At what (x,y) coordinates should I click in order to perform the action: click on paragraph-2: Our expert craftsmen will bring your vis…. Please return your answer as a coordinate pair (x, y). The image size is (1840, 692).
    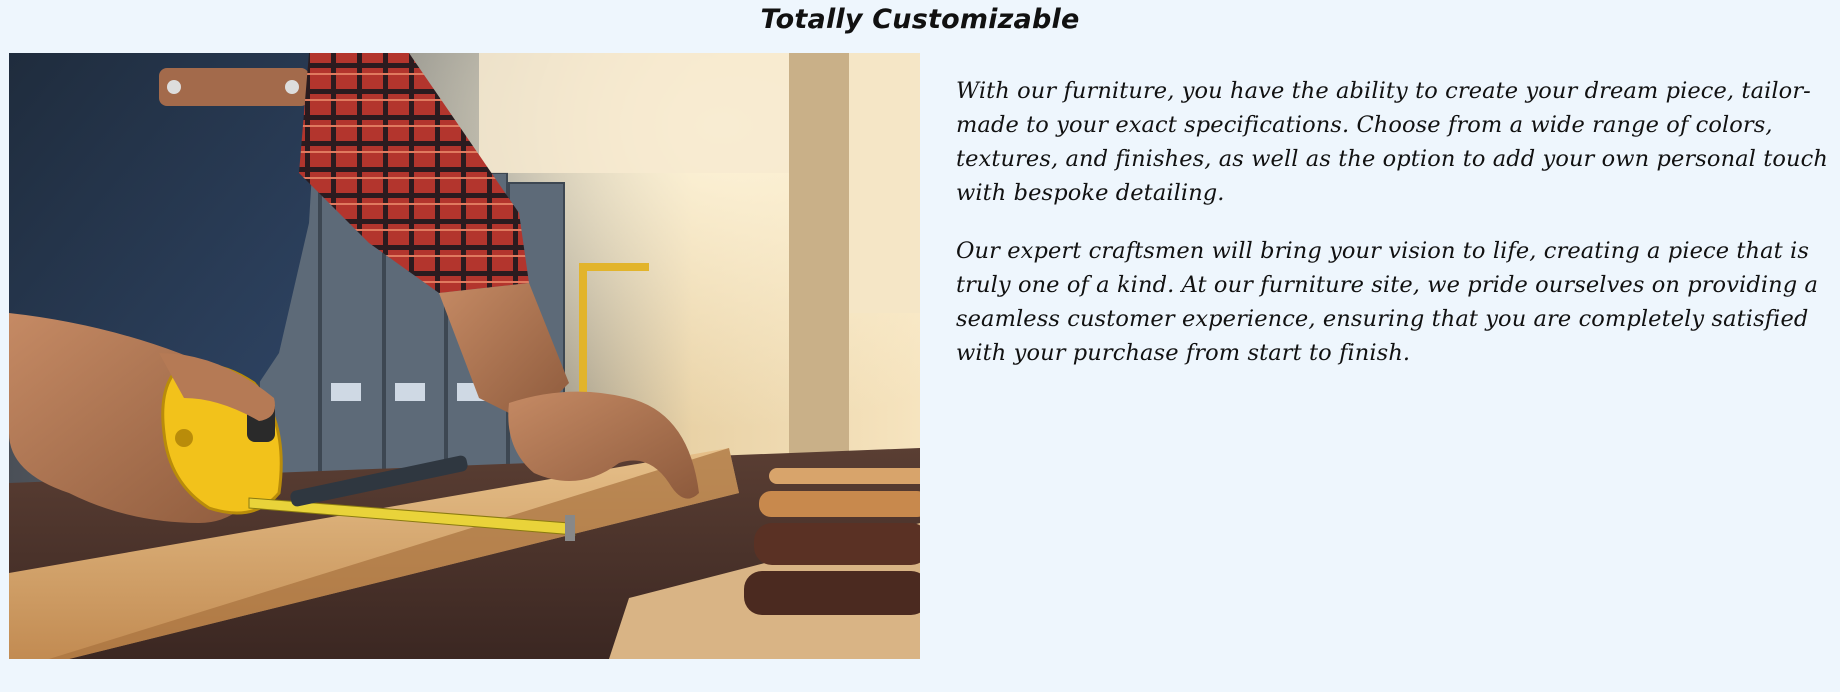
    Looking at the image, I should click on (1387, 302).